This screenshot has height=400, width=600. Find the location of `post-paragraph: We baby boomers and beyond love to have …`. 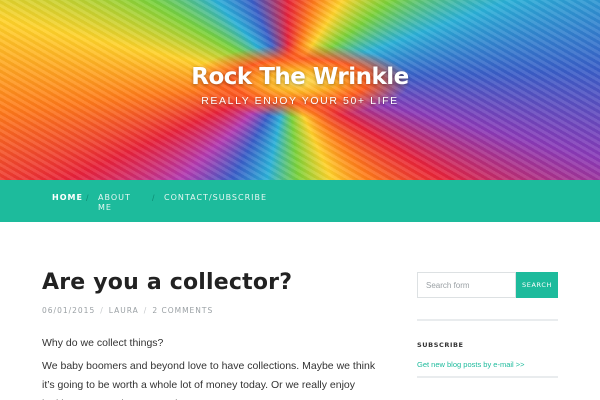

post-paragraph: We baby boomers and beyond love to have … is located at coordinates (209, 380).